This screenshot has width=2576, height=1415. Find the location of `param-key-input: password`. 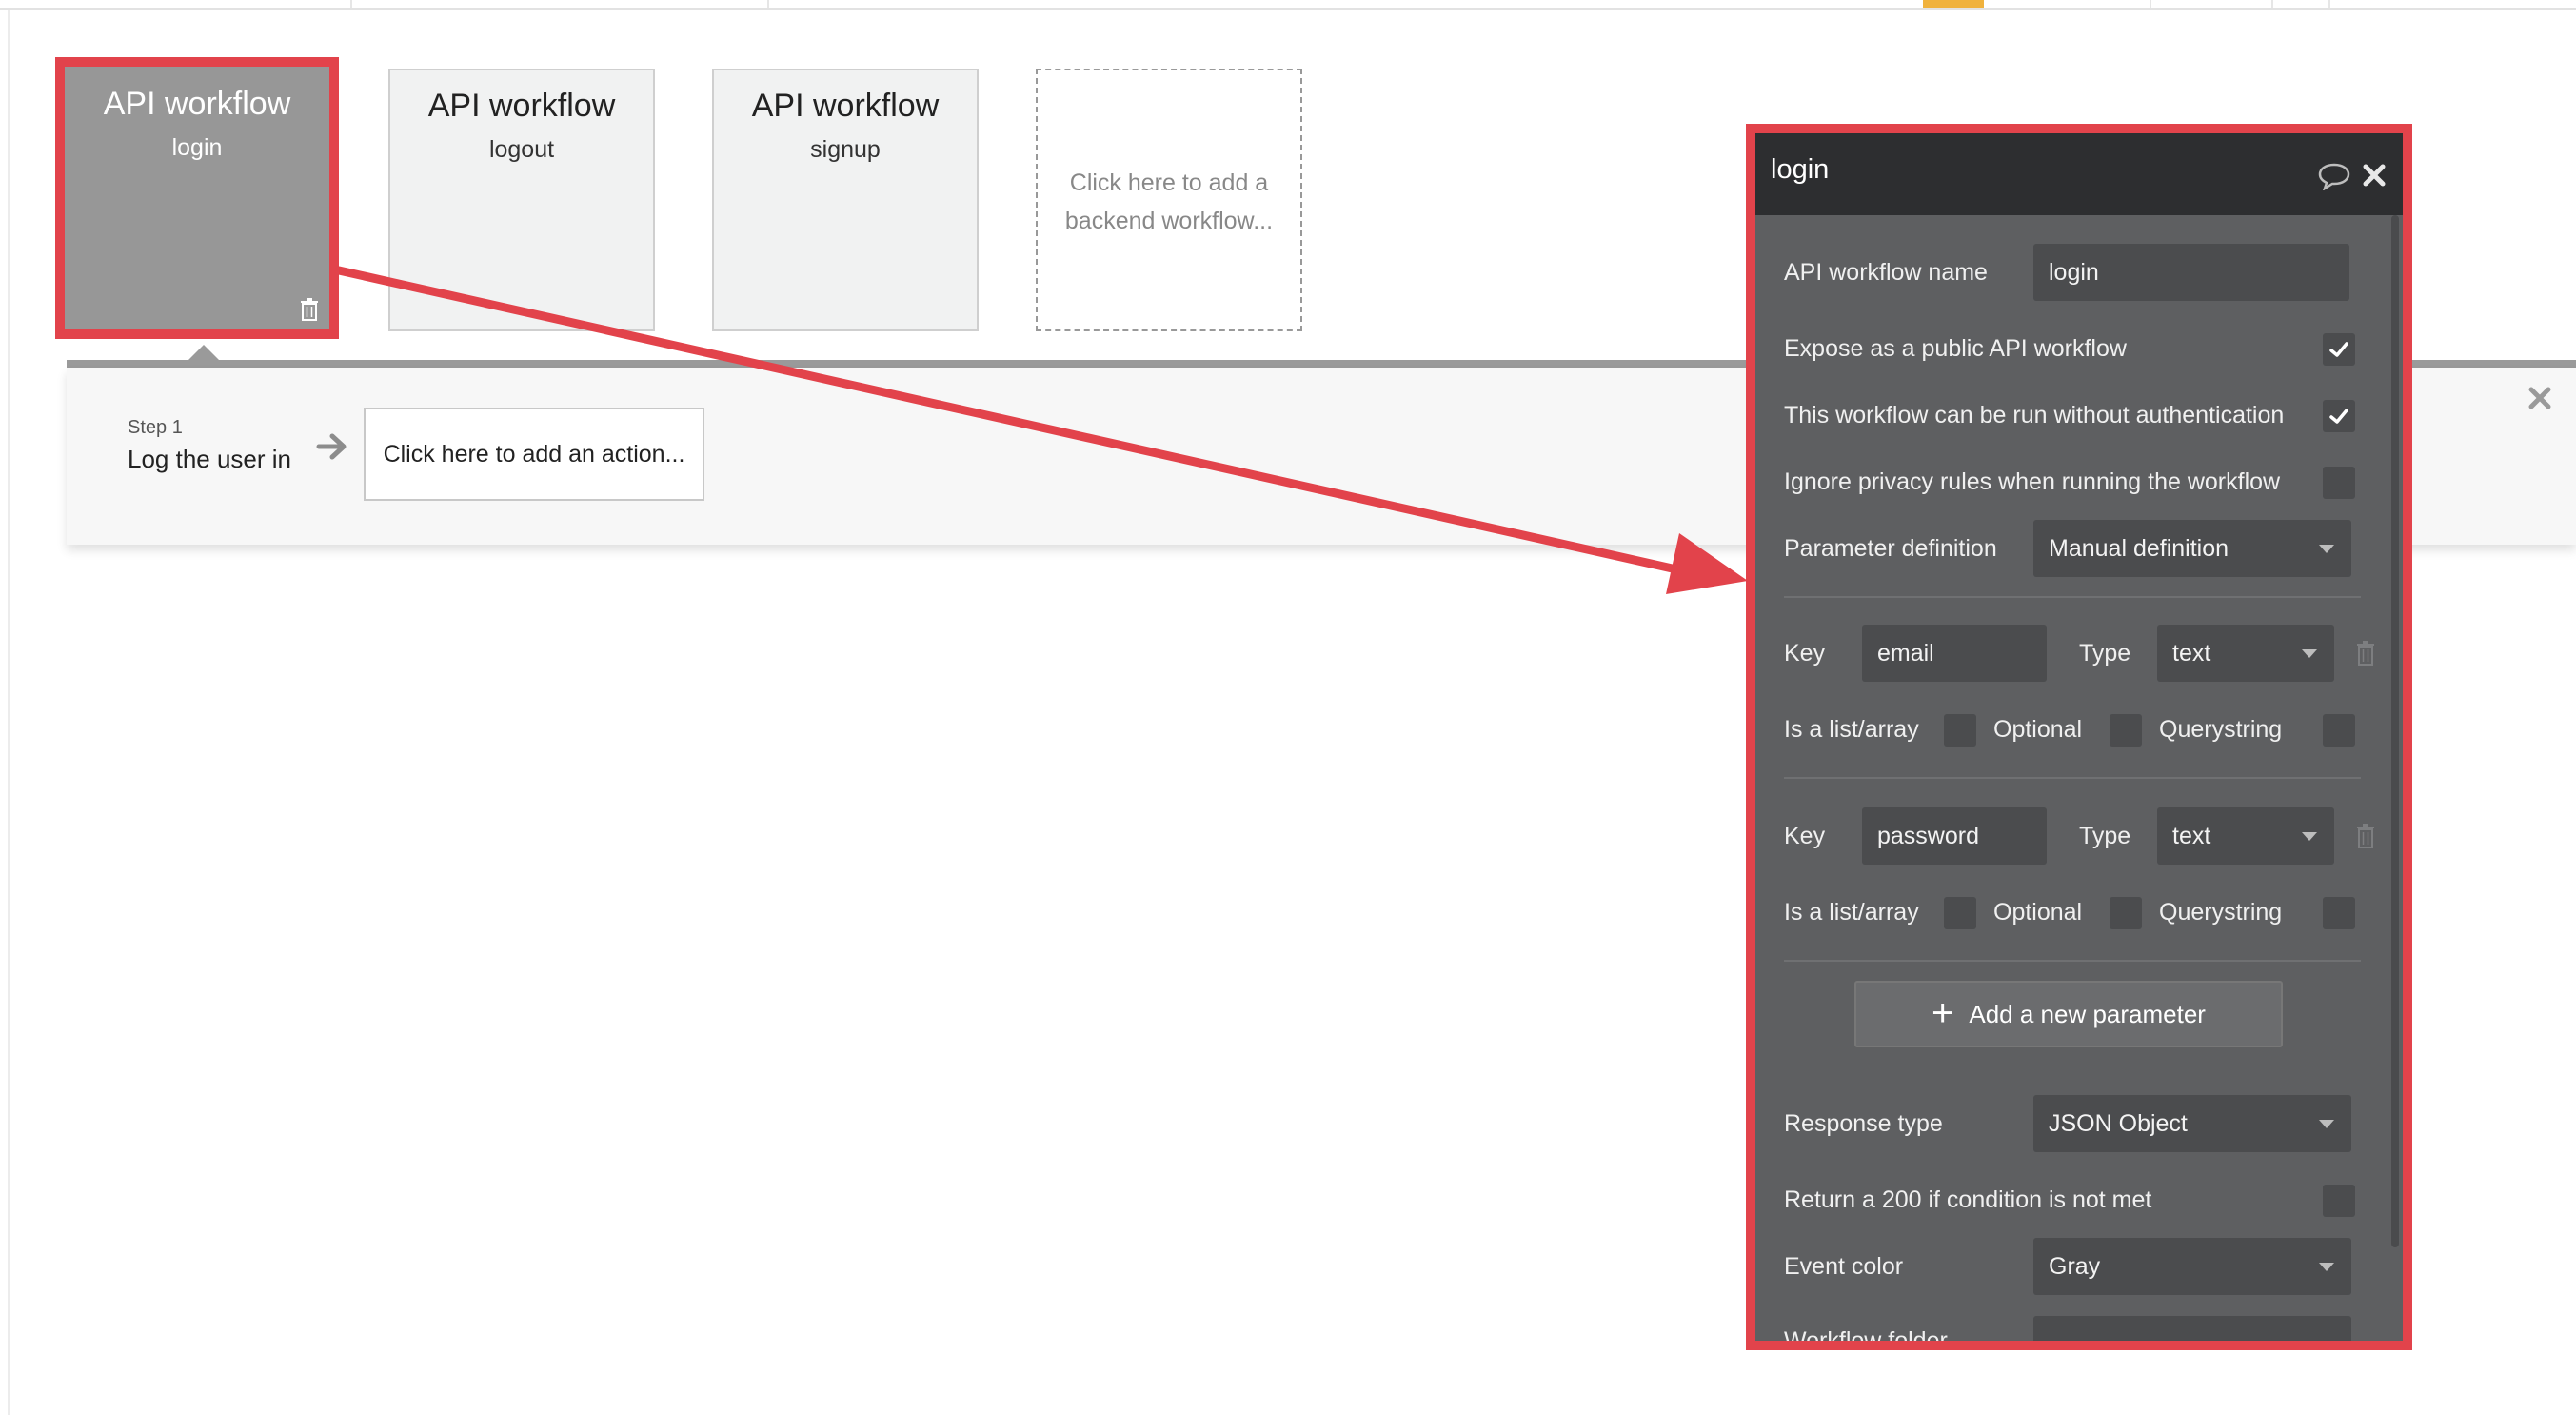

param-key-input: password is located at coordinates (1954, 836).